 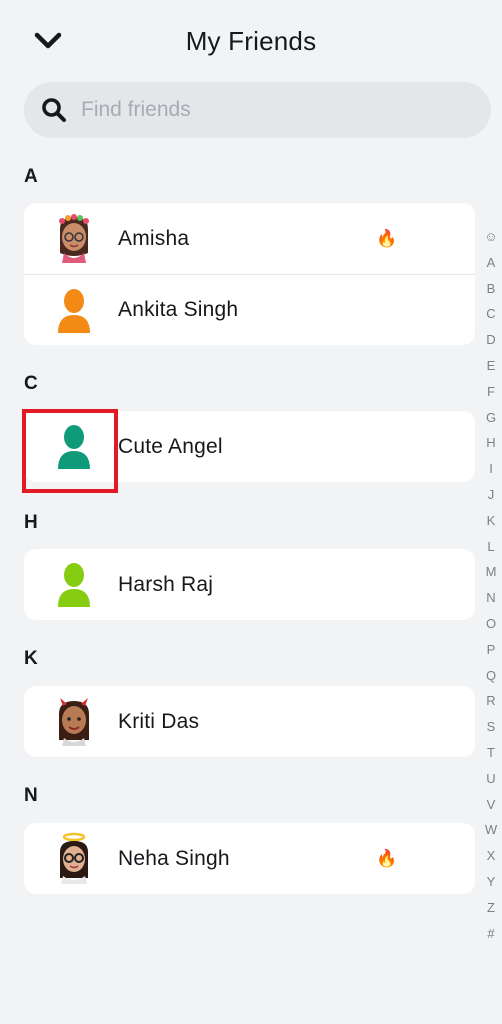 I want to click on friend-row-kriti-das: Kriti Das, so click(x=249, y=721).